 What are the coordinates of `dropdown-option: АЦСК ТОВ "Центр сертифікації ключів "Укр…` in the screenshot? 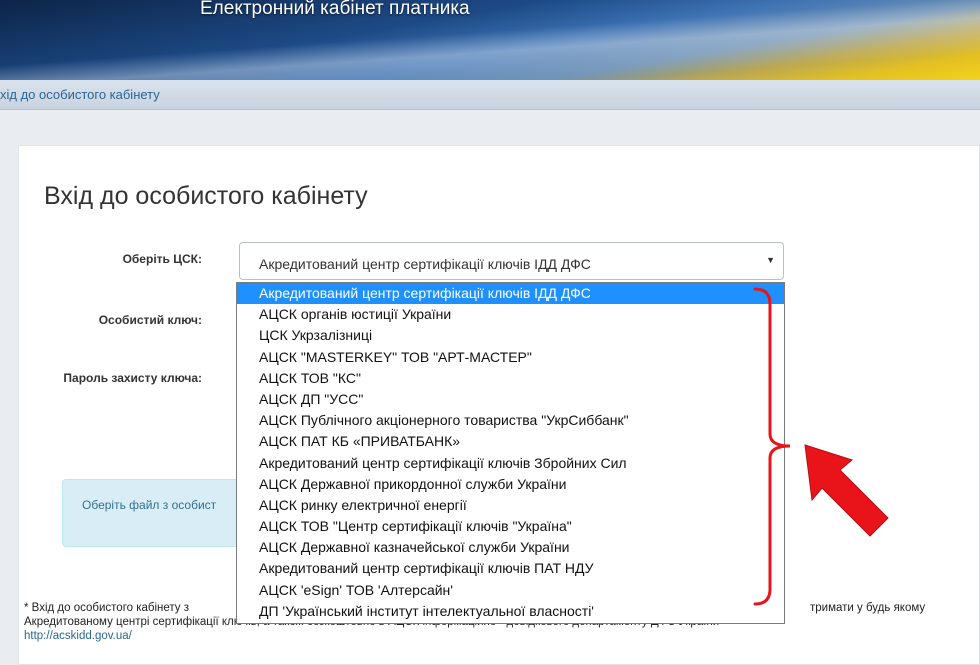 It's located at (510, 526).